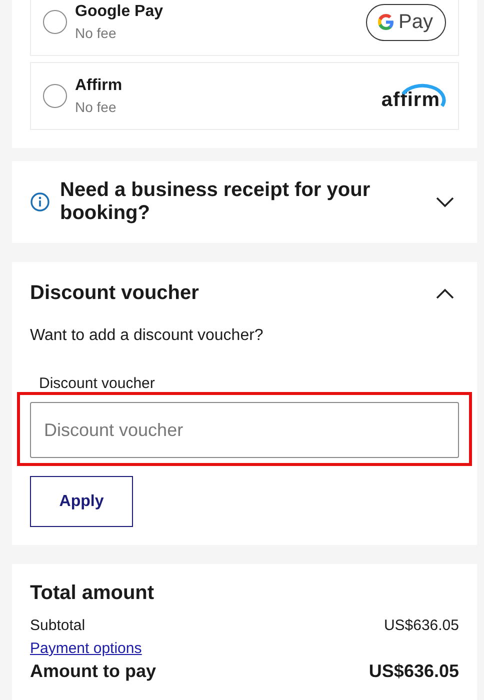 The height and width of the screenshot is (700, 484). What do you see at coordinates (421, 625) in the screenshot?
I see `line-amount: US$636.05` at bounding box center [421, 625].